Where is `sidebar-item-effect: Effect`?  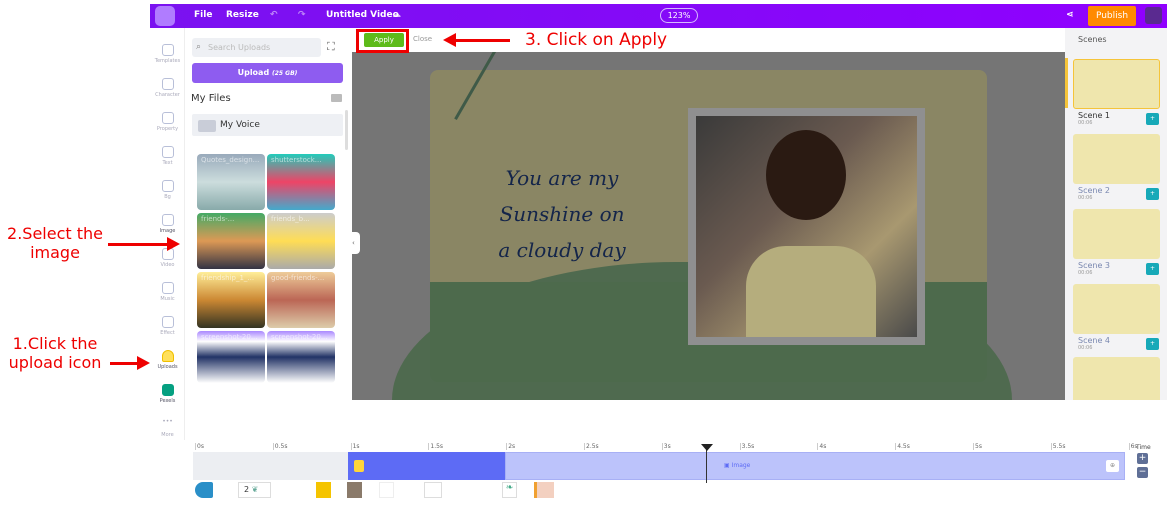 sidebar-item-effect: Effect is located at coordinates (167, 326).